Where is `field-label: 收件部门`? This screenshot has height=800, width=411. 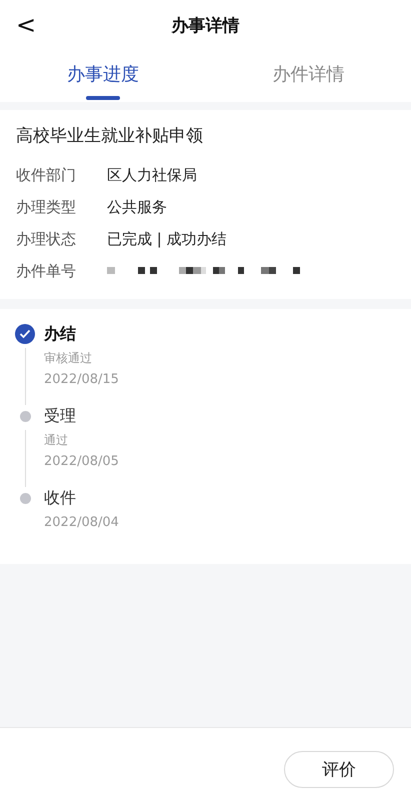 field-label: 收件部门 is located at coordinates (46, 175).